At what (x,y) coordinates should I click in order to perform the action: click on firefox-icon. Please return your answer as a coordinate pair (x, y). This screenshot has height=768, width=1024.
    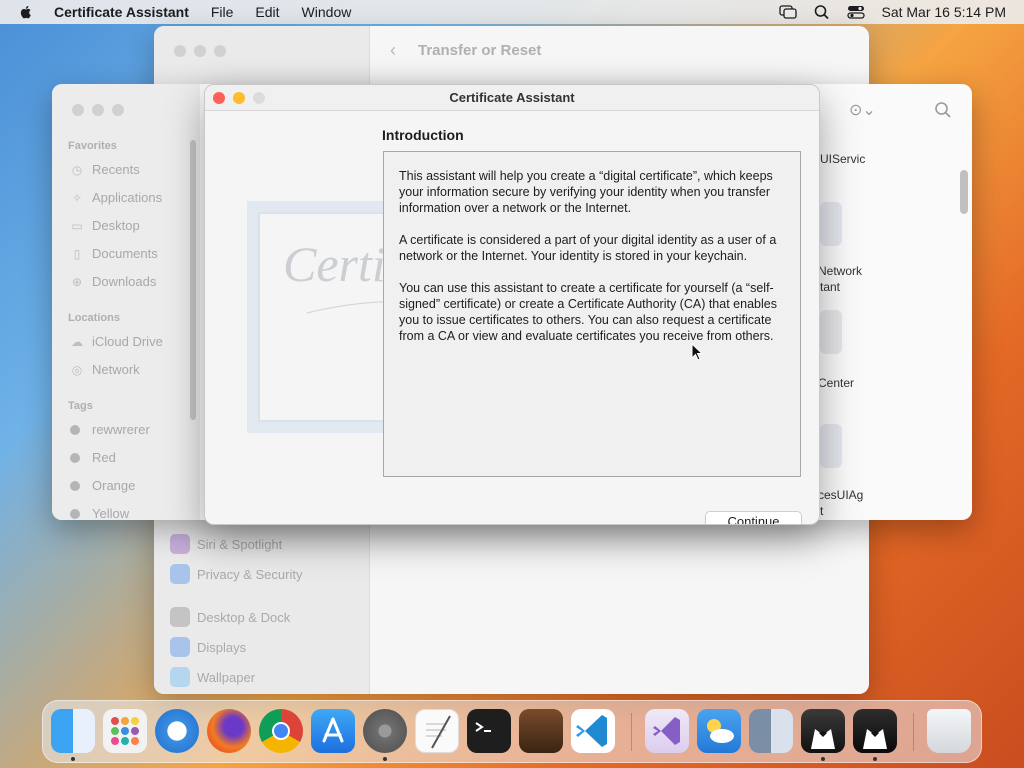
    Looking at the image, I should click on (229, 731).